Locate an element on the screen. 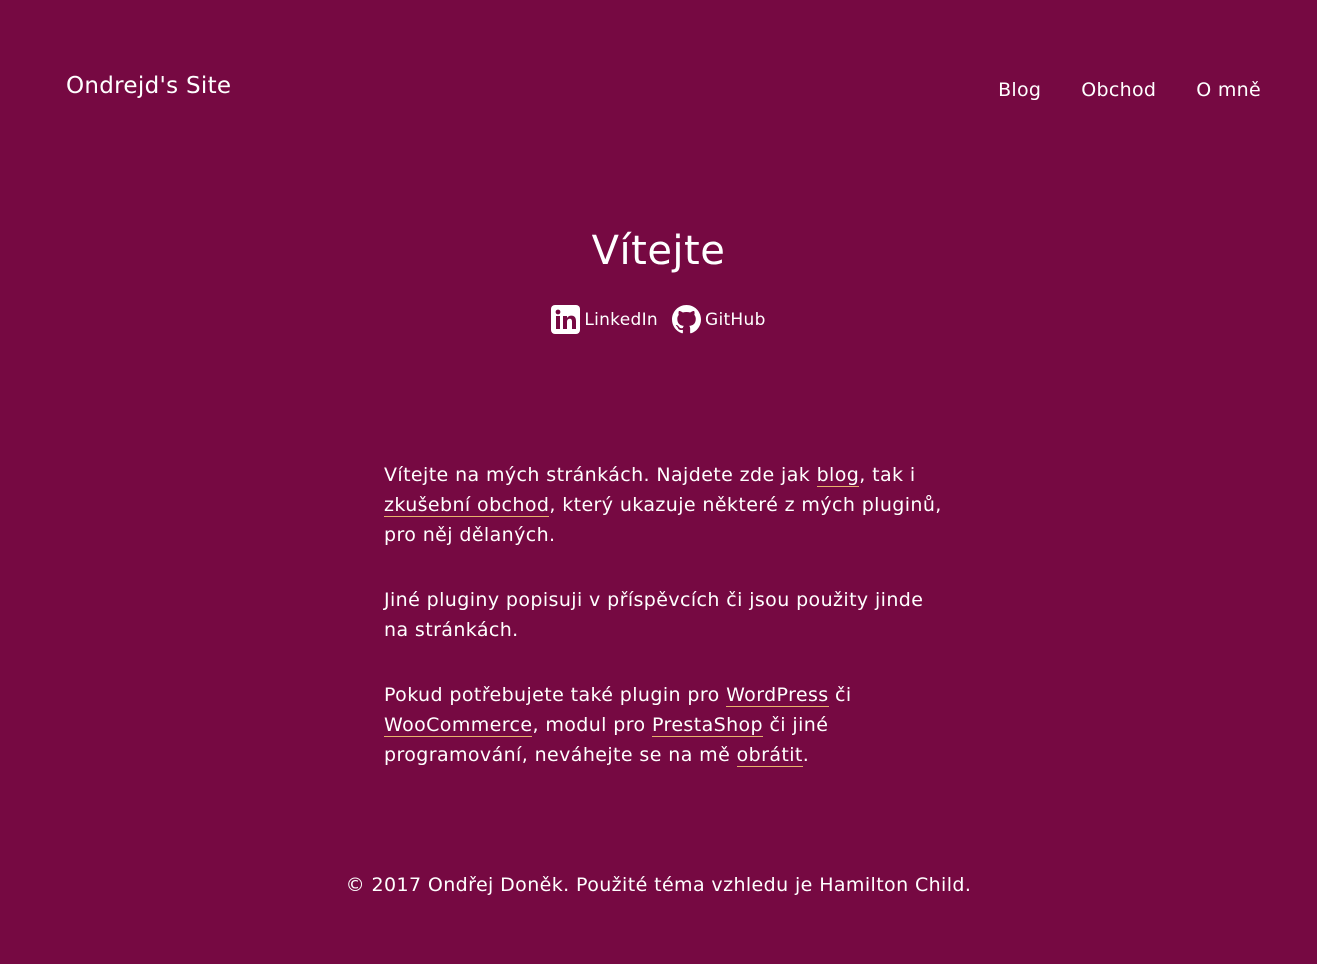  linkedin-label: LinkedIn is located at coordinates (621, 319).